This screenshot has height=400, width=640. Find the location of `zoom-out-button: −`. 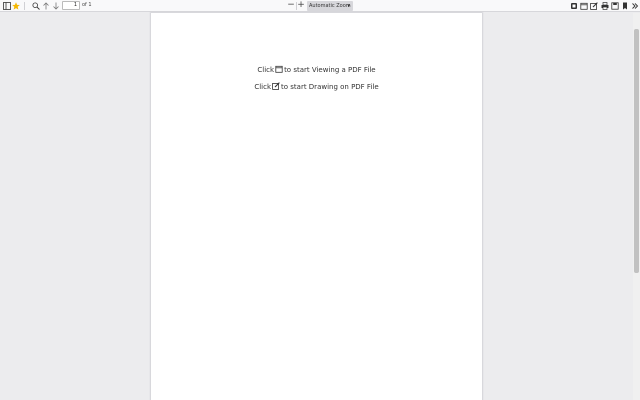

zoom-out-button: − is located at coordinates (291, 5).